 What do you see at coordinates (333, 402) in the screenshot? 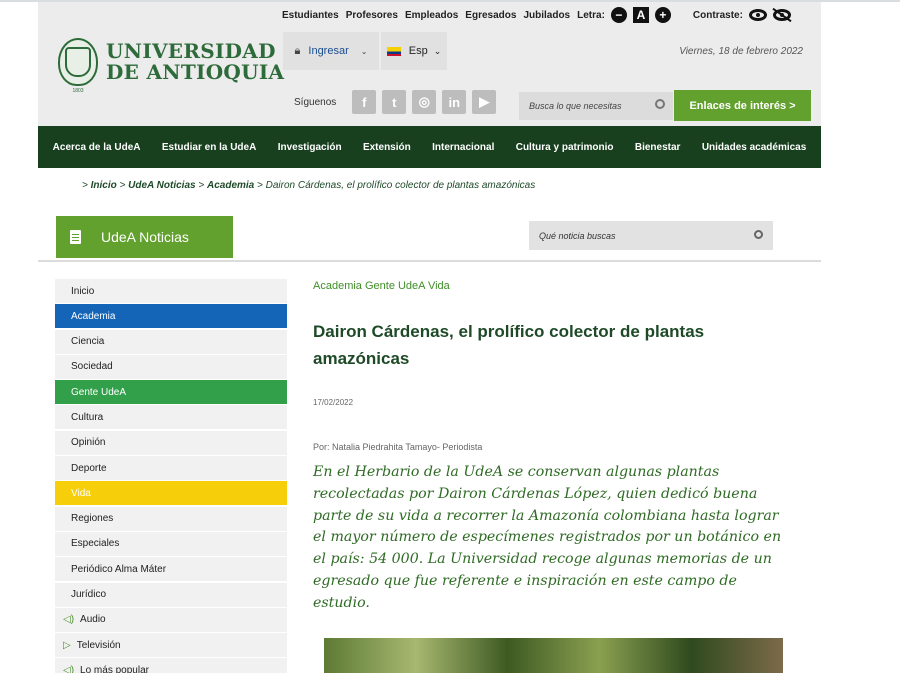
I see `article-date: 17/02/2022` at bounding box center [333, 402].